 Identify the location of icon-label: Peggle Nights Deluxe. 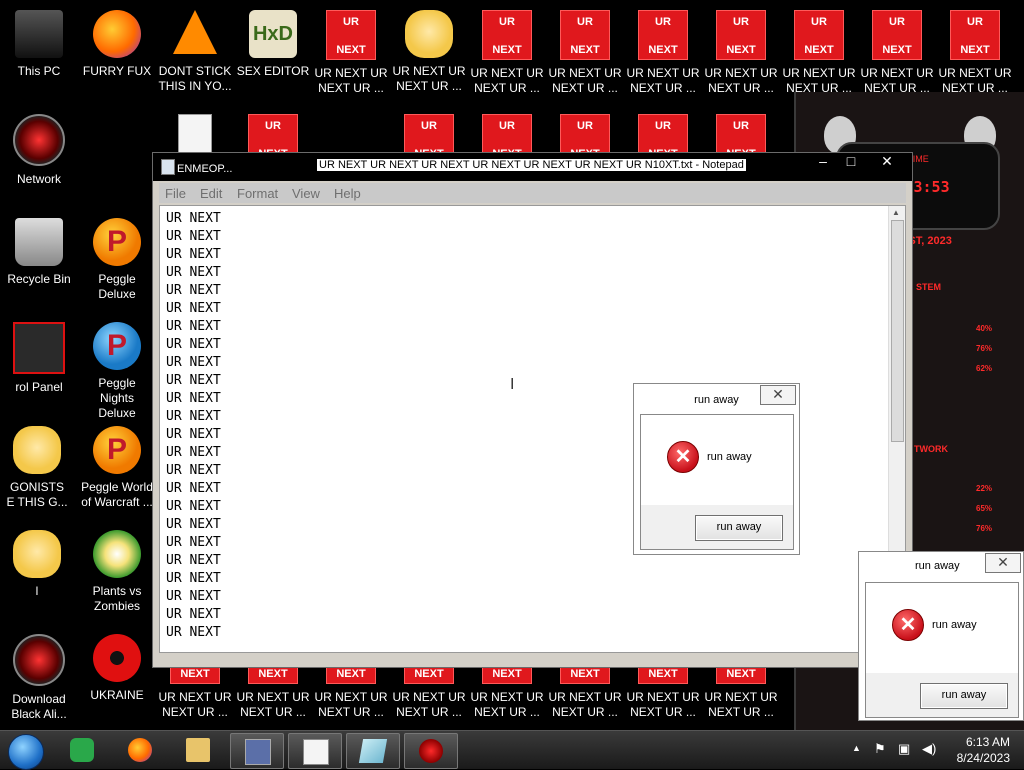
(117, 398).